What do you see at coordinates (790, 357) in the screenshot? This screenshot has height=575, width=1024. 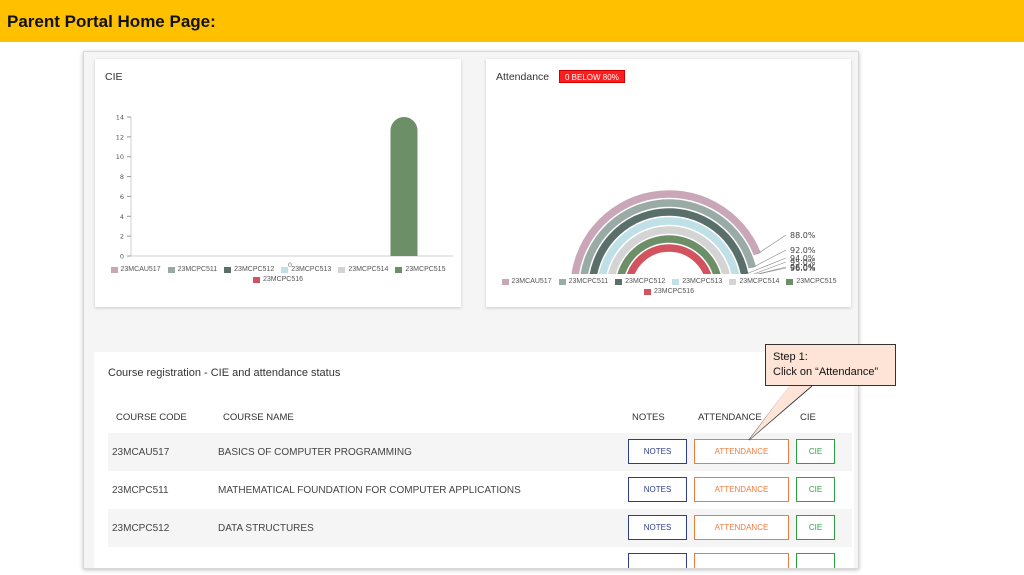 I see `callout-step: Step 1:` at bounding box center [790, 357].